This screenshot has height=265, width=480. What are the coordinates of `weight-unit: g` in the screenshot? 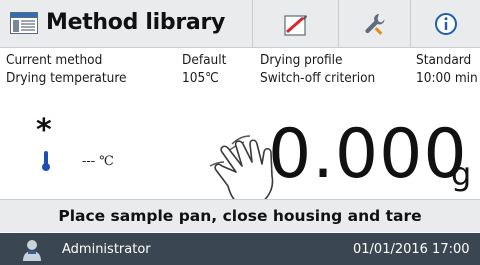 It's located at (461, 174).